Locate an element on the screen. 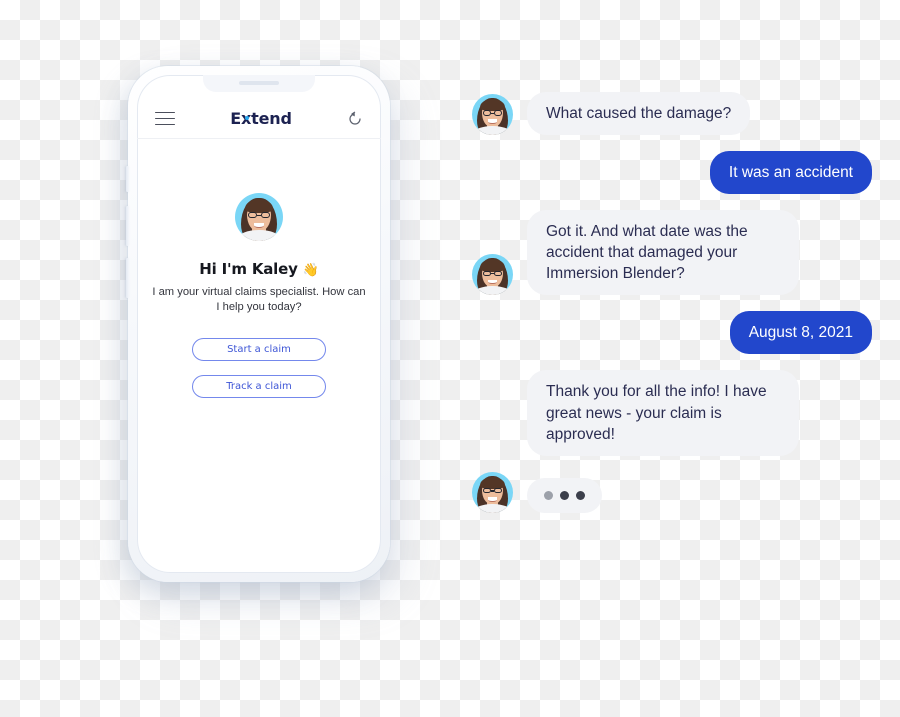 The image size is (900, 717). chat-message: It was an accident is located at coordinates (672, 173).